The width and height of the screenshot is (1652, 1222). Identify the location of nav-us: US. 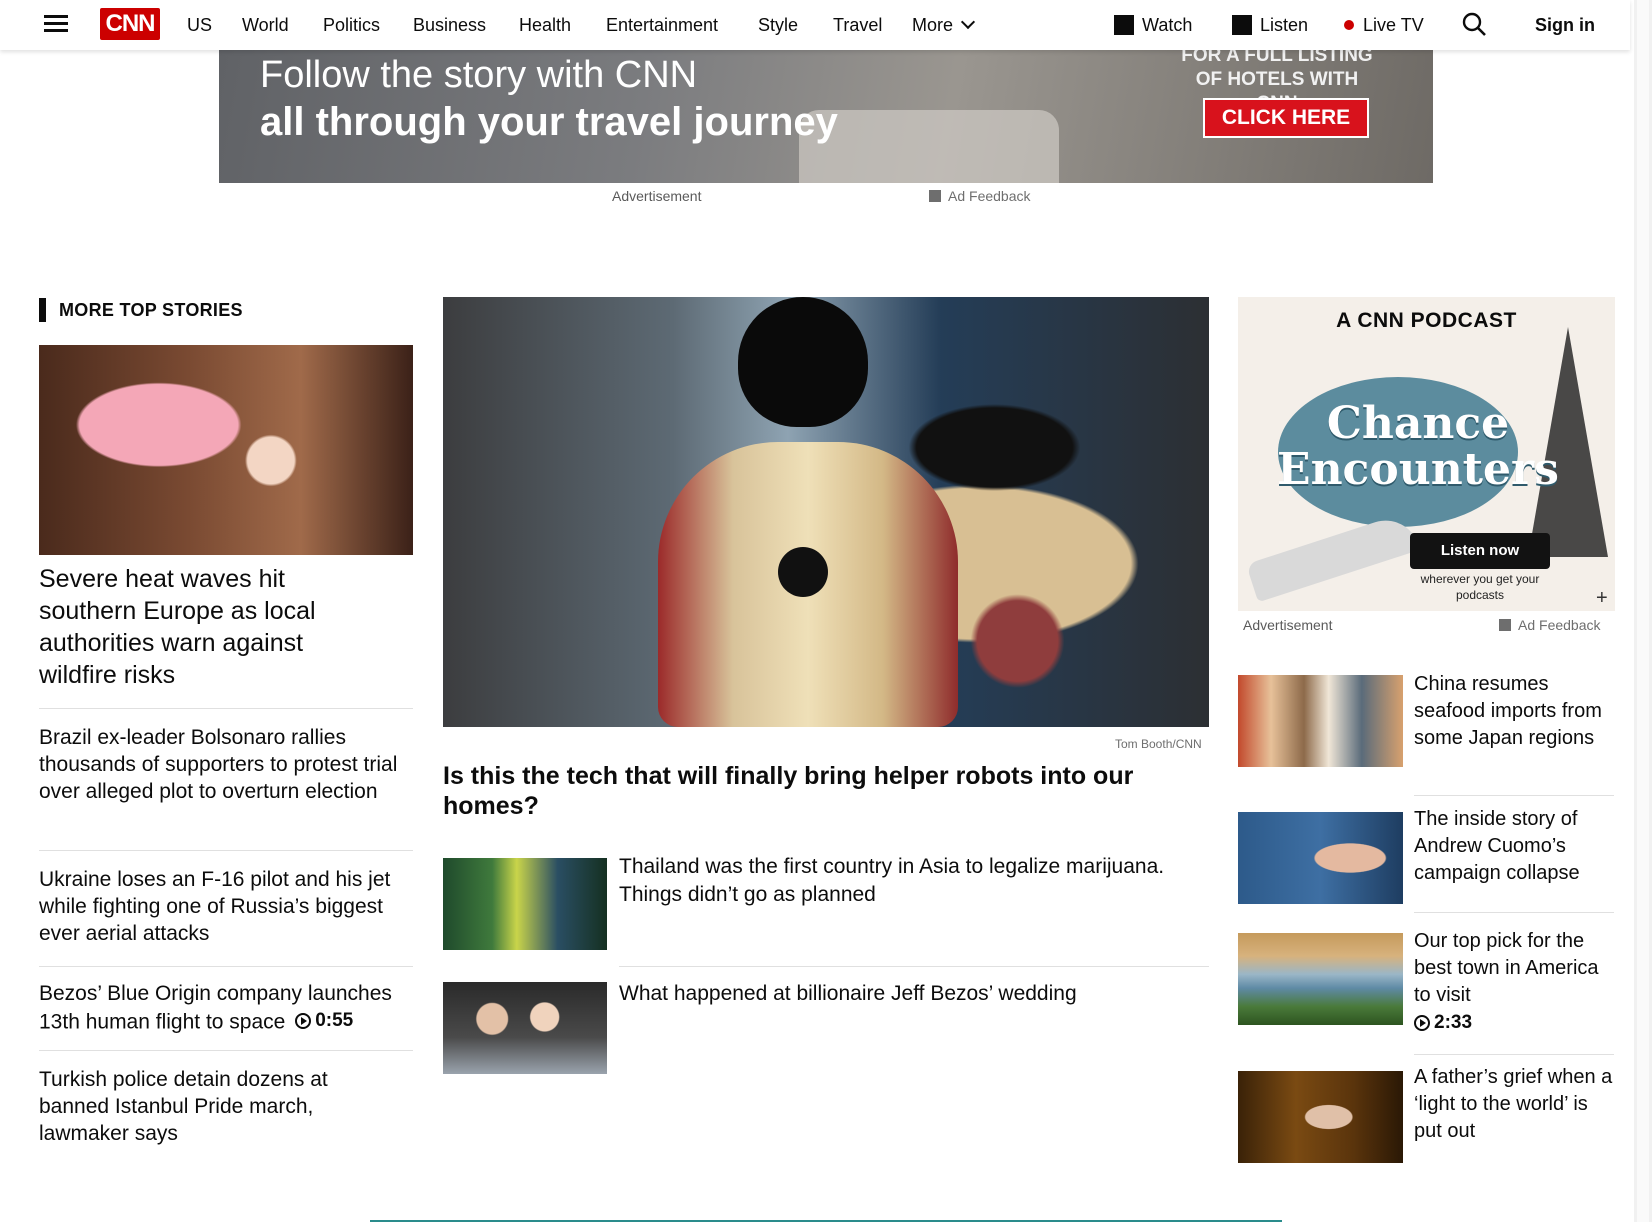
(199, 25).